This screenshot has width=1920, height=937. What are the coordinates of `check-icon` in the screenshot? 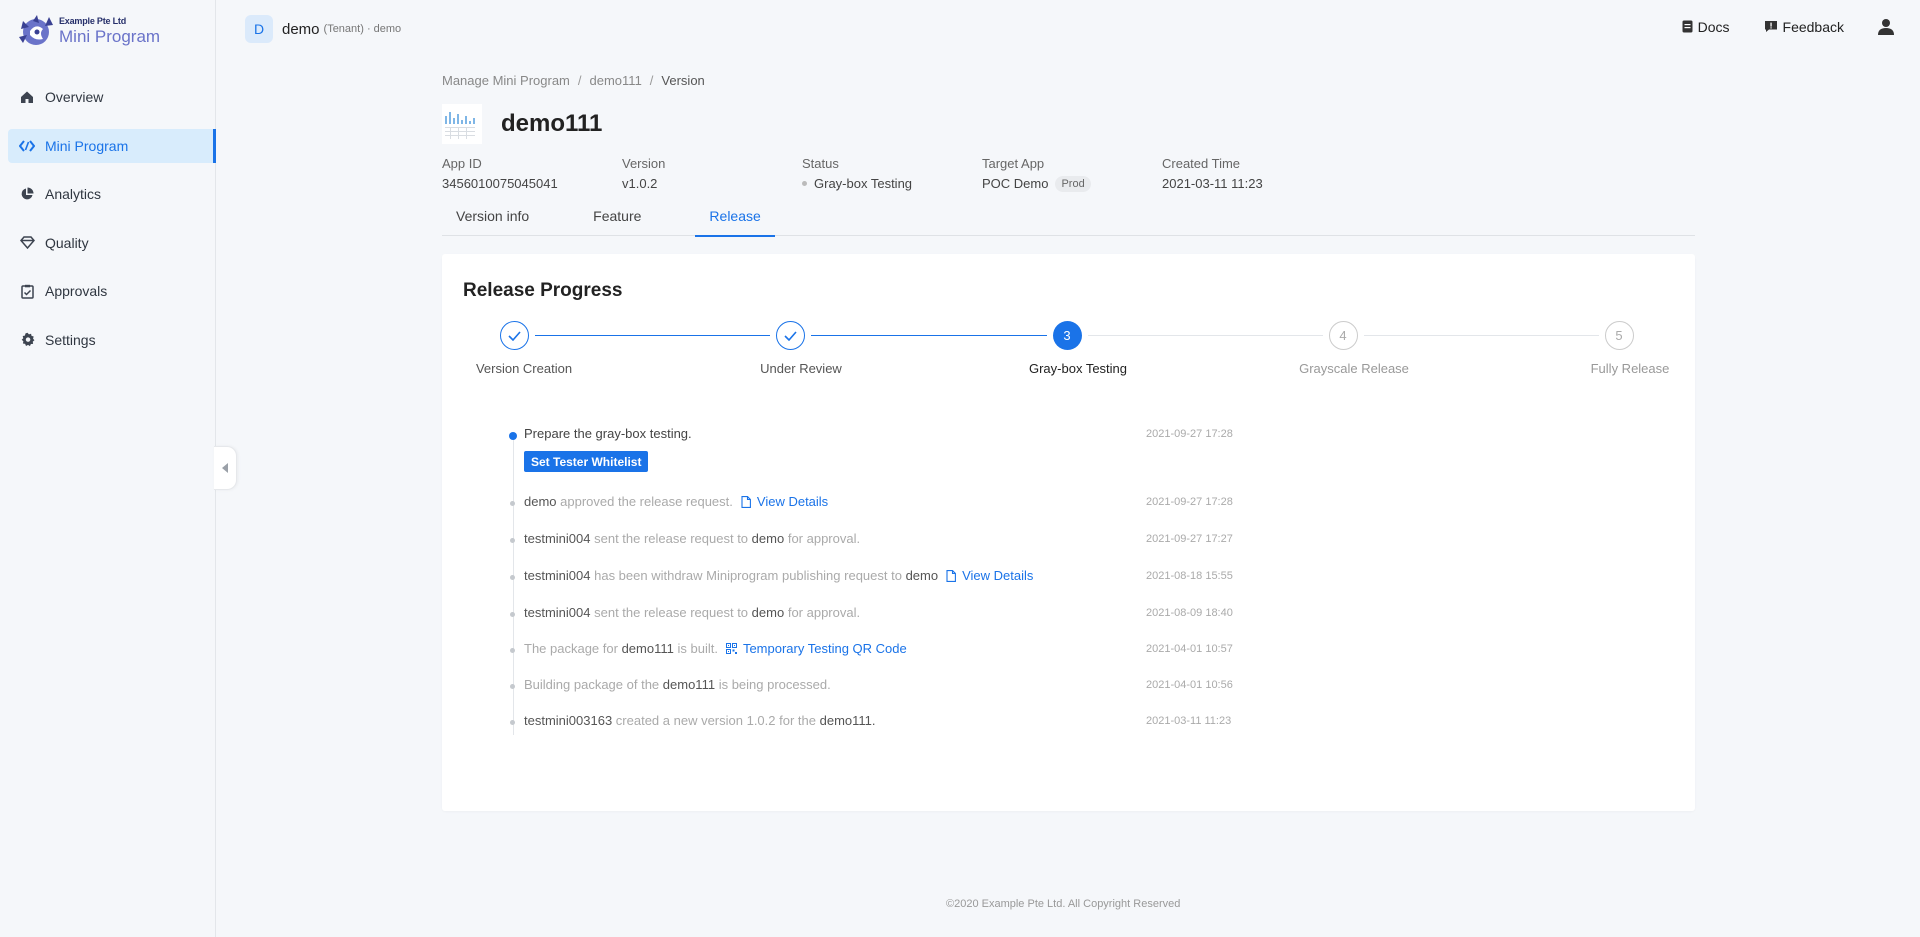 It's located at (514, 335).